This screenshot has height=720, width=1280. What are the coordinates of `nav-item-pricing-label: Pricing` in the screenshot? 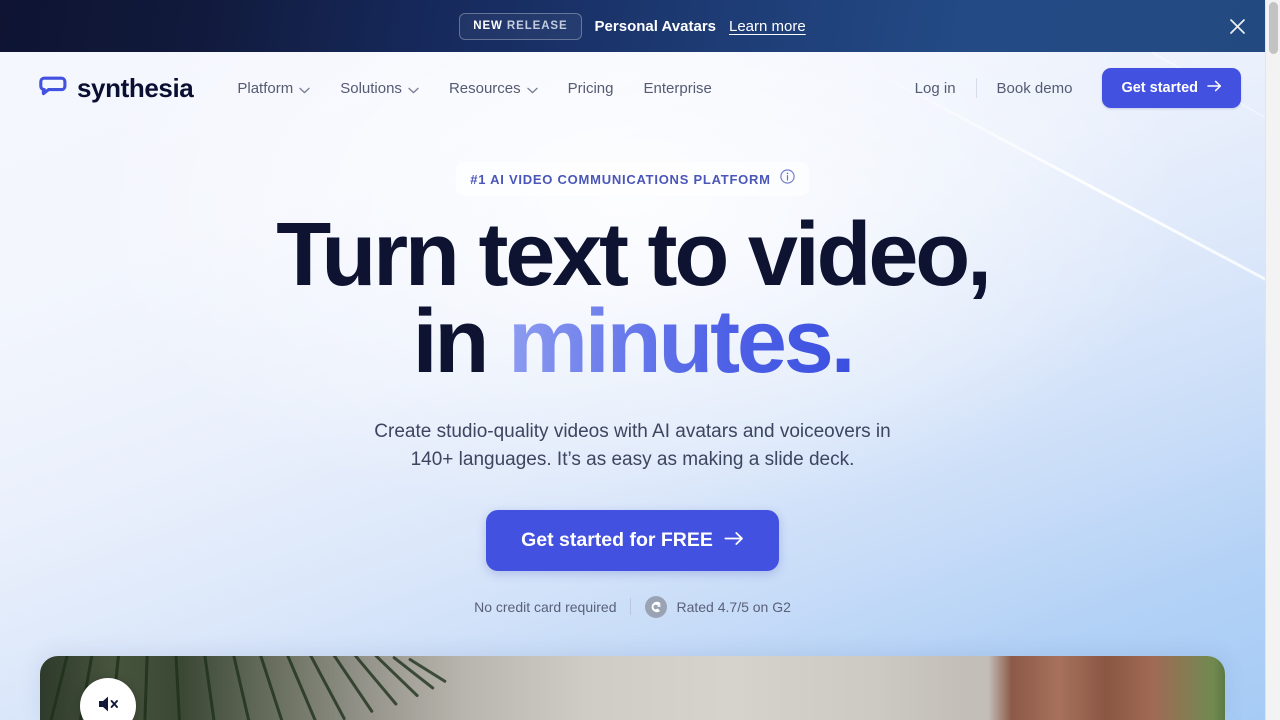 It's located at (590, 88).